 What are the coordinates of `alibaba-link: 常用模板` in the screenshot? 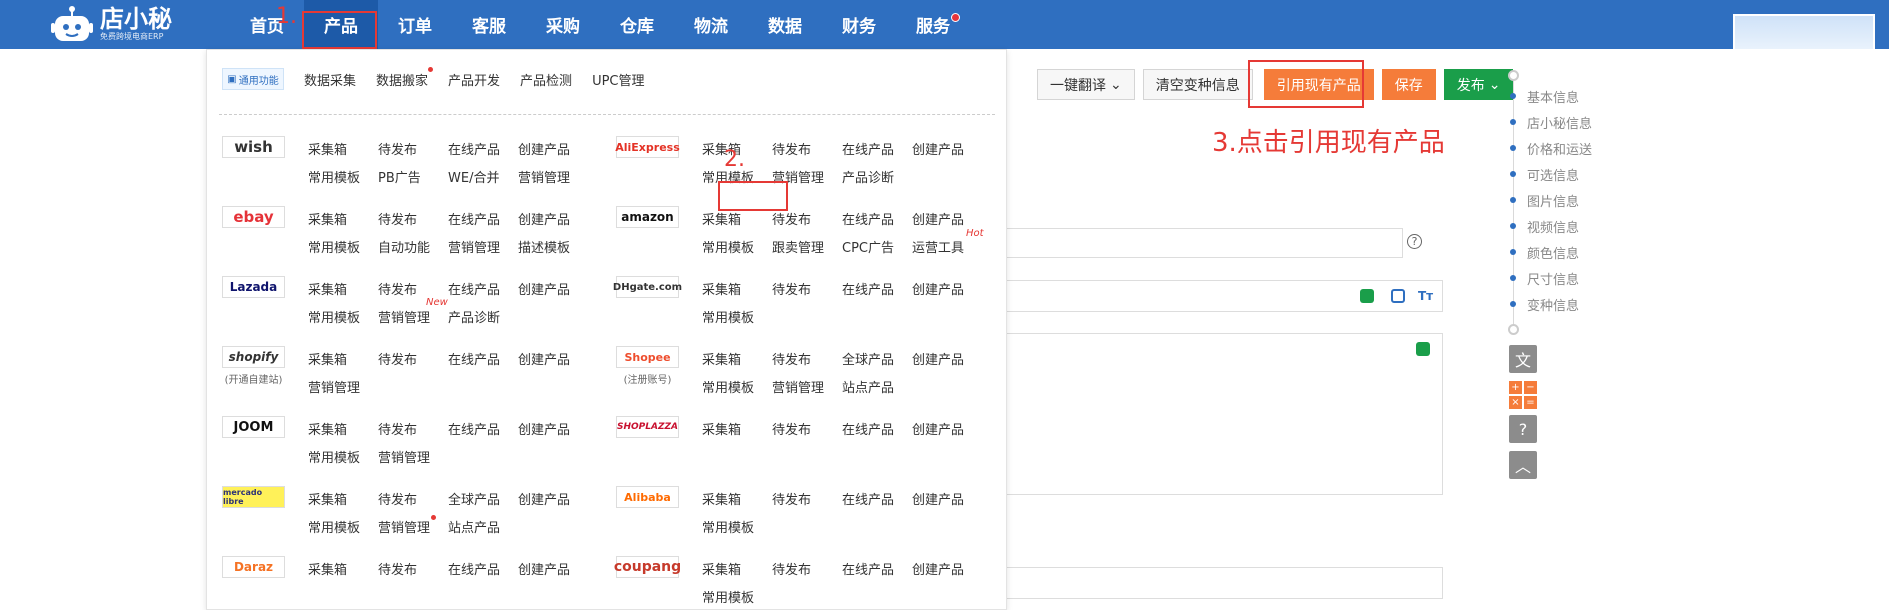 It's located at (728, 526).